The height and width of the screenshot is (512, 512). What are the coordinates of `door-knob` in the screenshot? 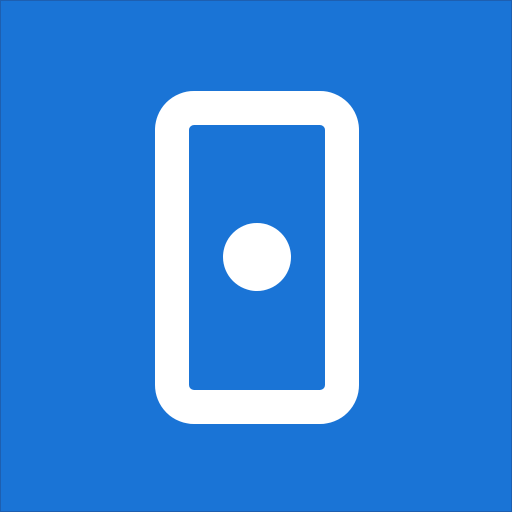 It's located at (257, 257).